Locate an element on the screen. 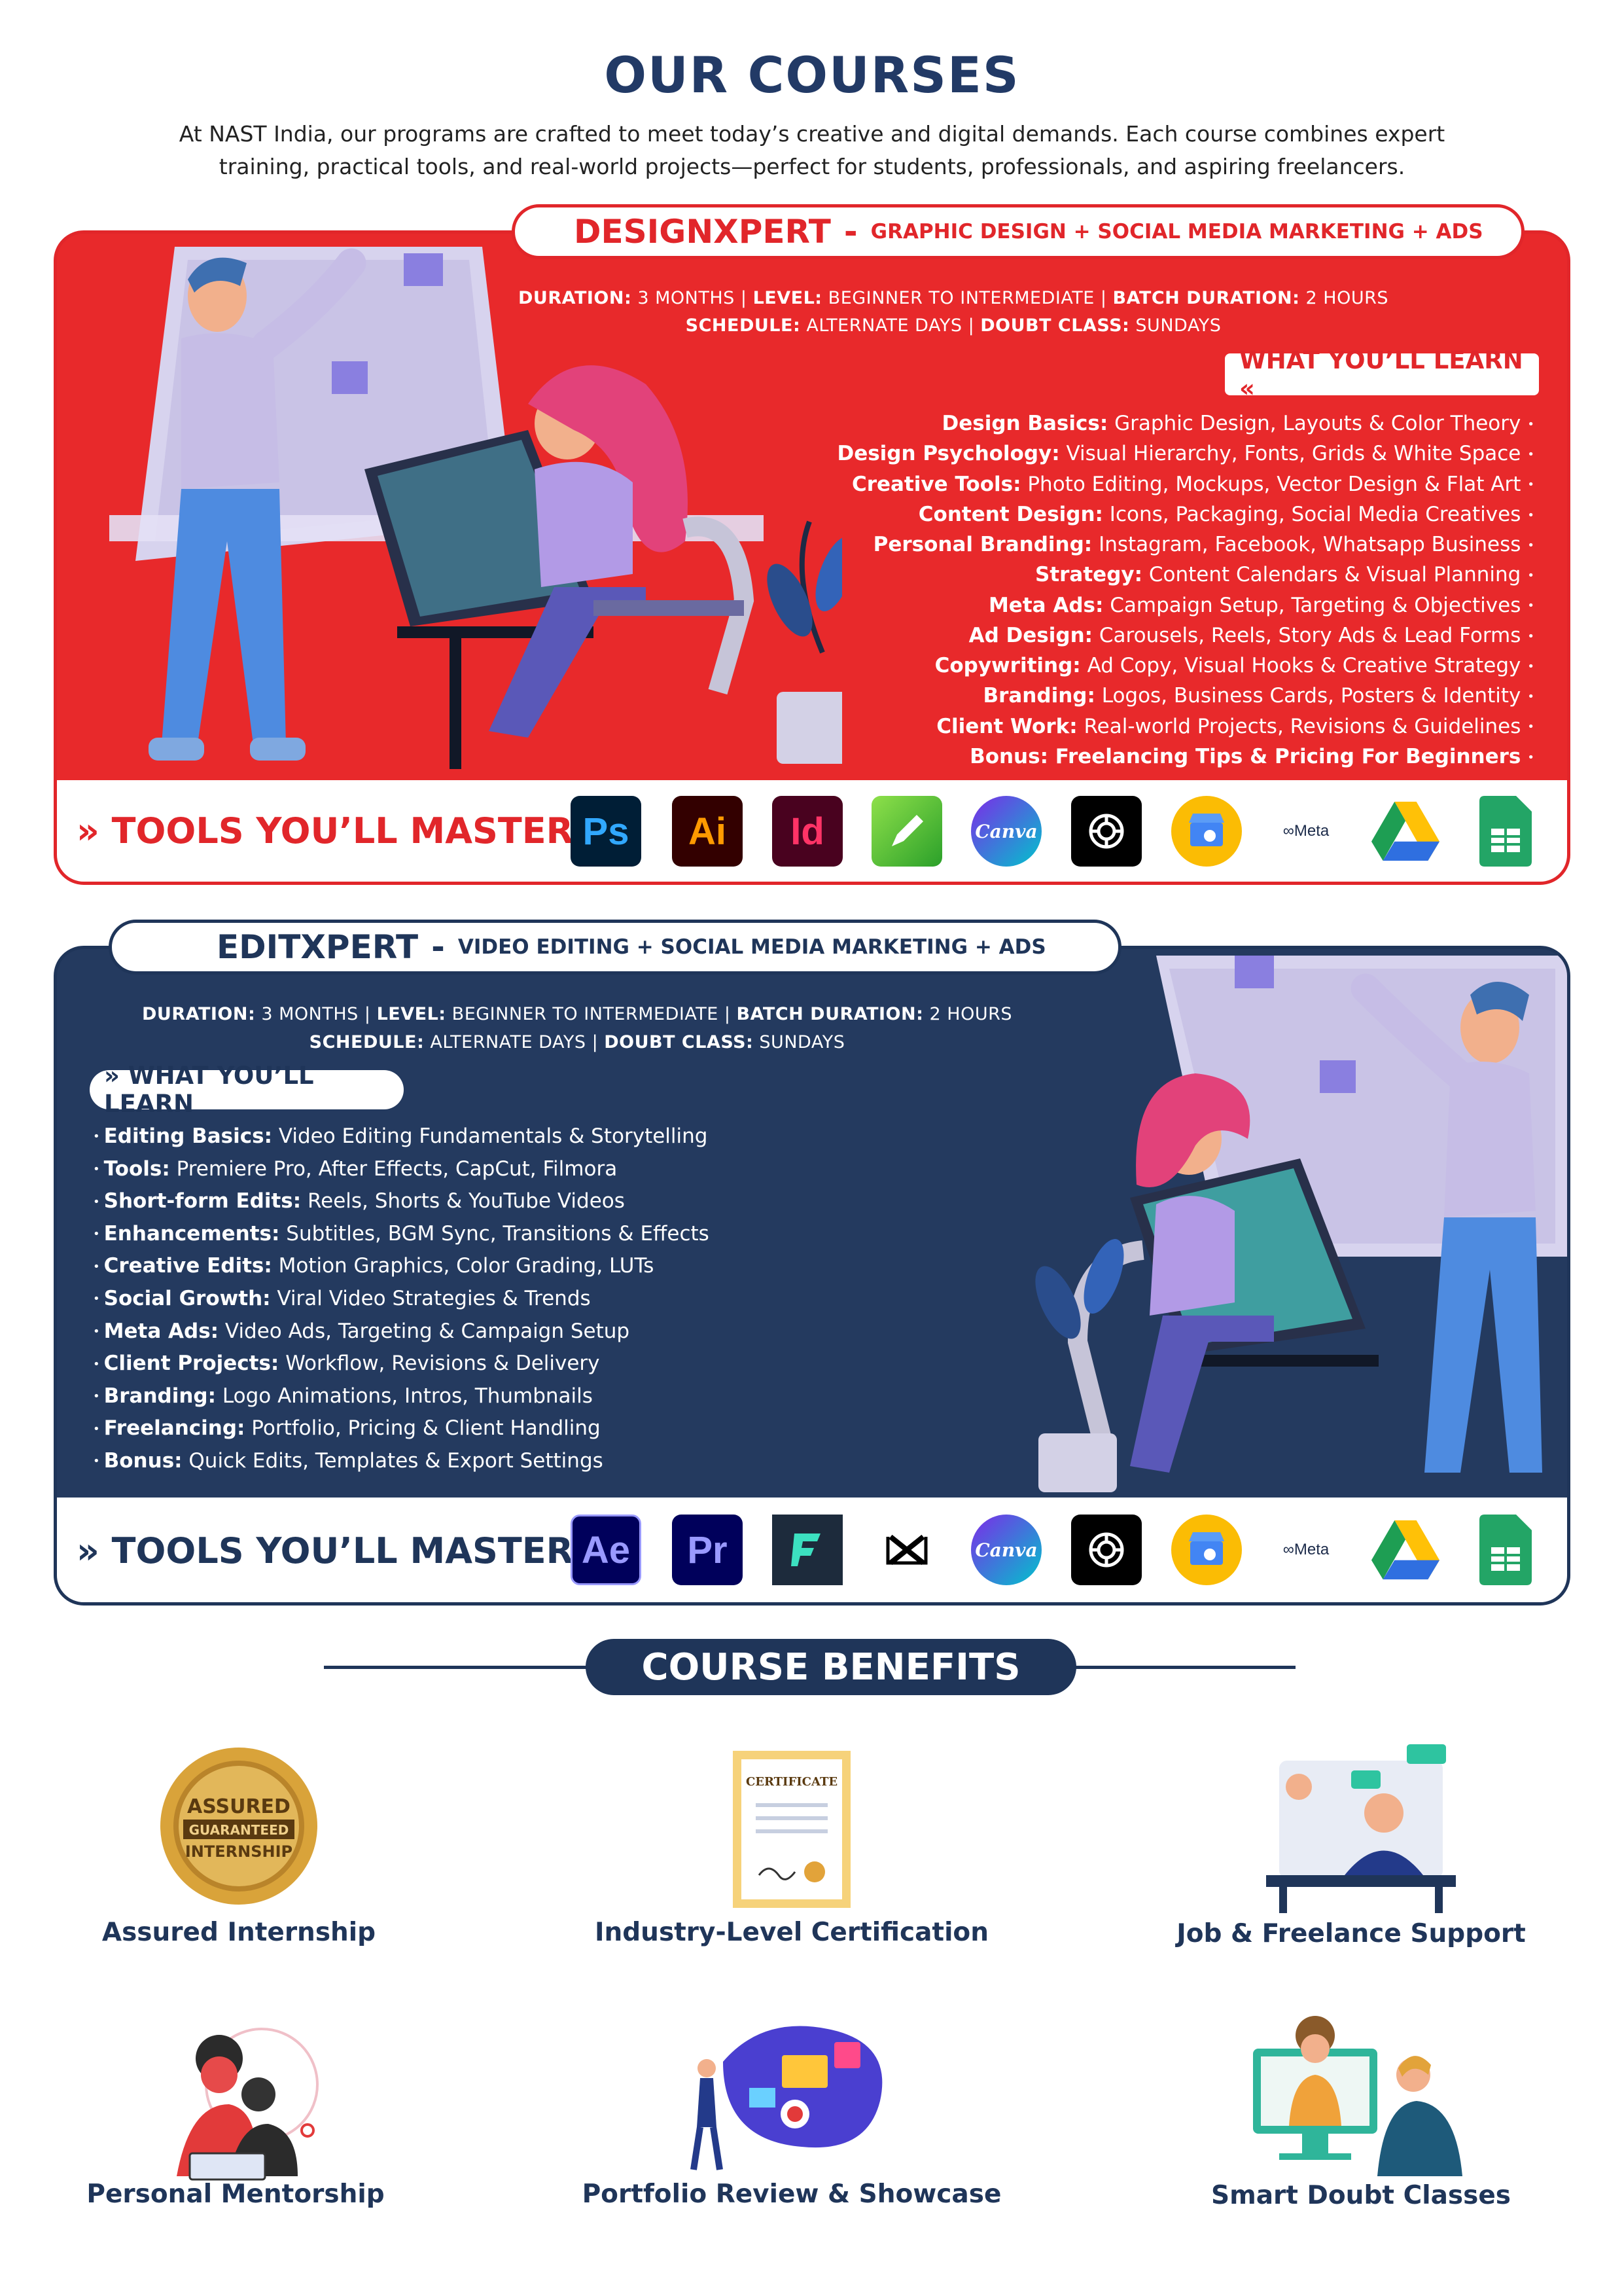  benefit-label: Assured Internship is located at coordinates (238, 1933).